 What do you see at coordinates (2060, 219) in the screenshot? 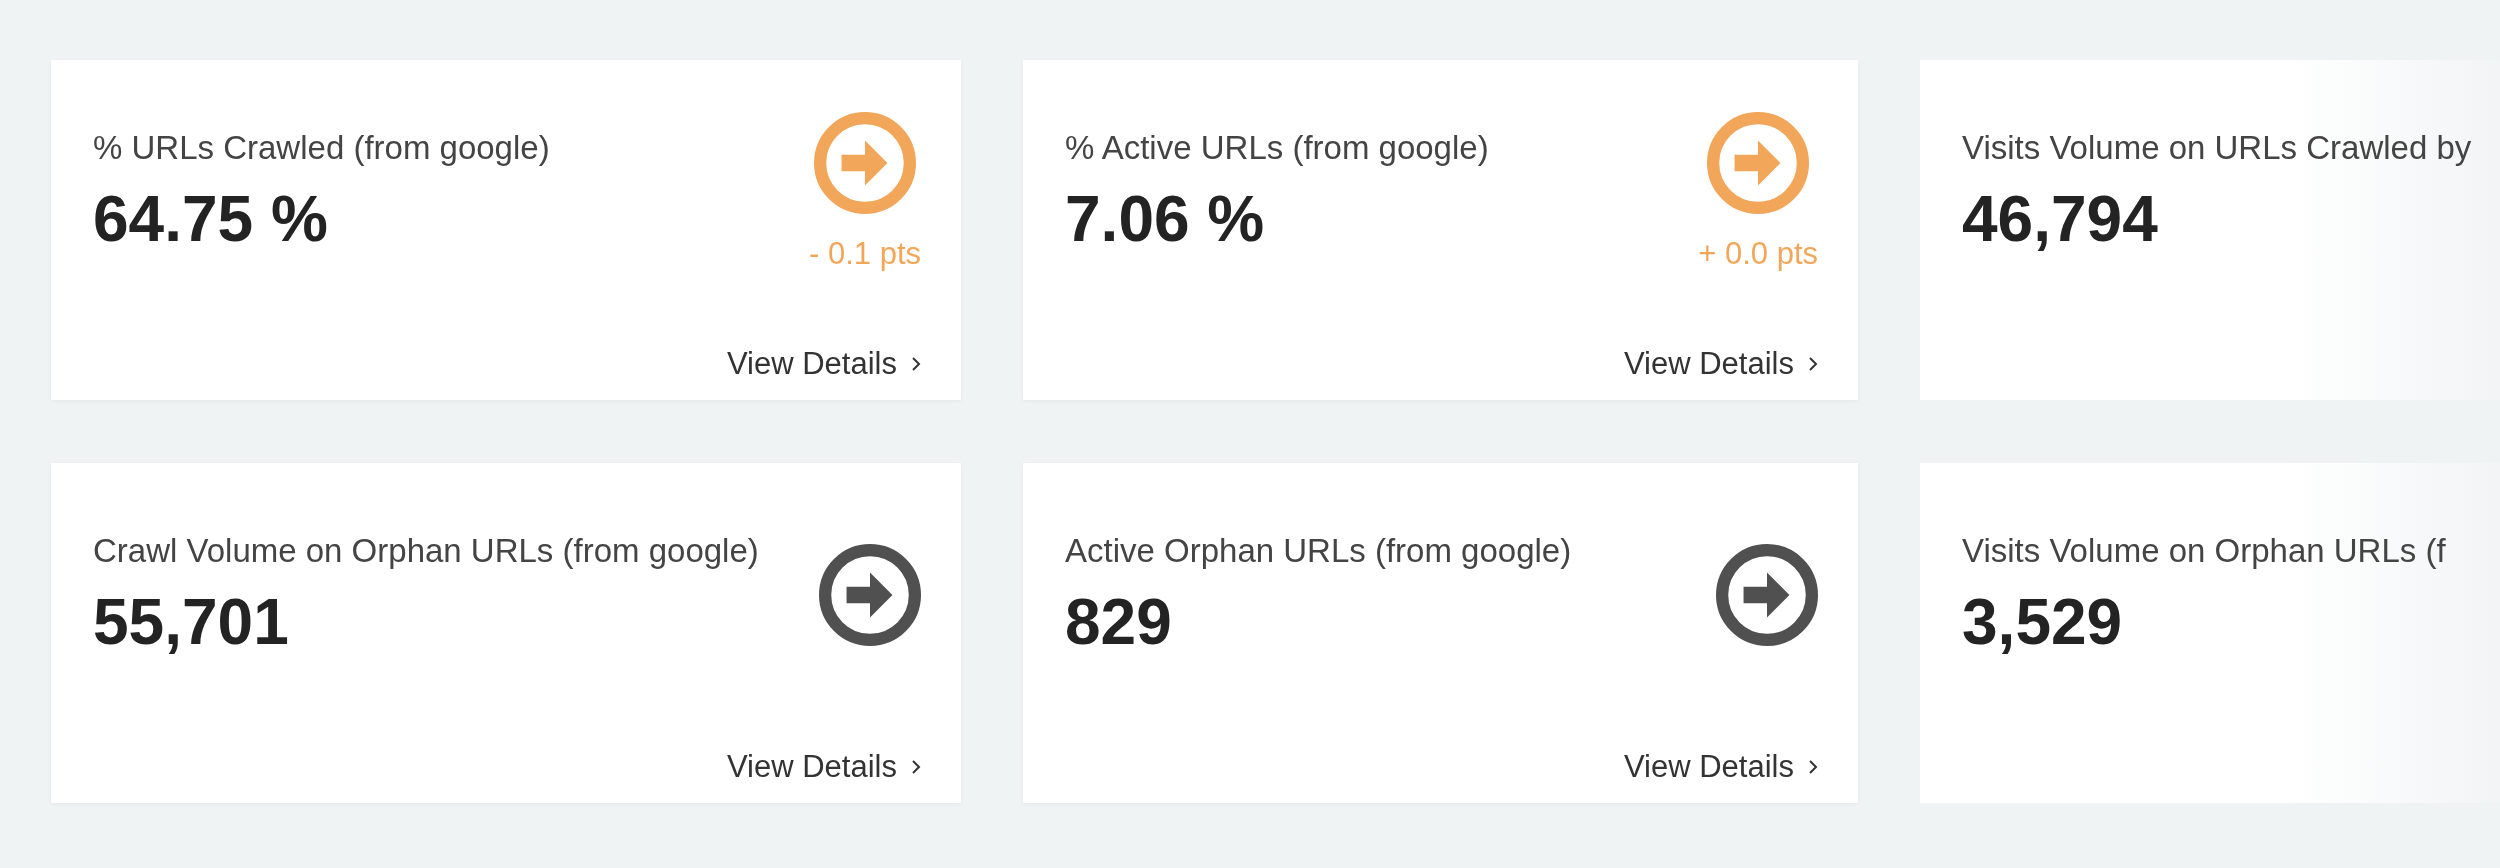
I see `metric-value: 46,794` at bounding box center [2060, 219].